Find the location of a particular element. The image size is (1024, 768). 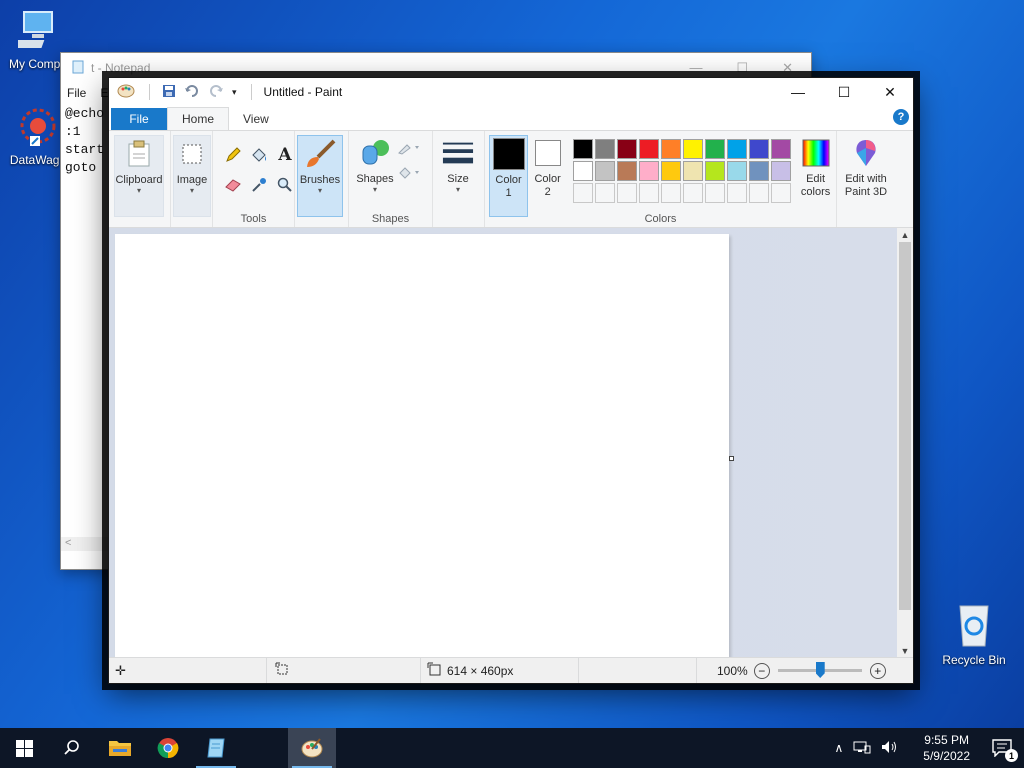

quick-access-toolbar: ▾ is located at coordinates (186, 92).